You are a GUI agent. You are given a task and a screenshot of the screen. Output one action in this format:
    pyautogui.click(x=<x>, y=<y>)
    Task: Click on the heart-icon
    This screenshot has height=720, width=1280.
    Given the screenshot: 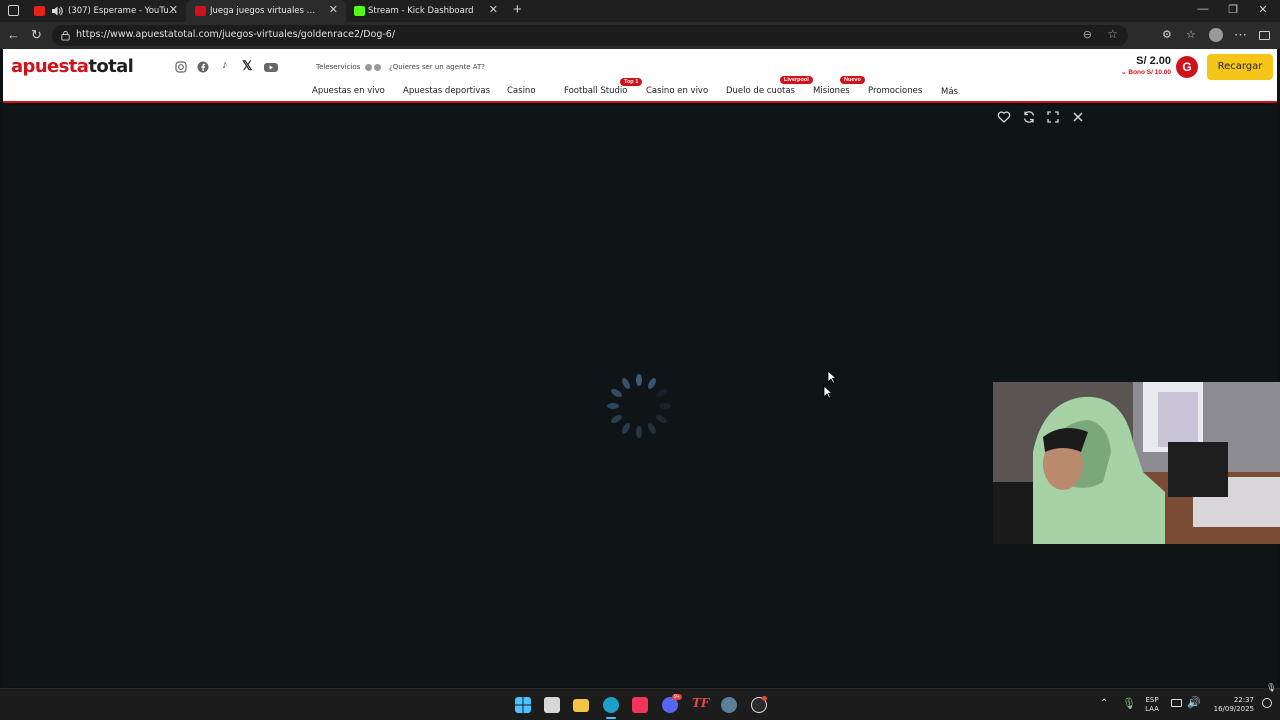 What is the action you would take?
    pyautogui.click(x=1004, y=117)
    